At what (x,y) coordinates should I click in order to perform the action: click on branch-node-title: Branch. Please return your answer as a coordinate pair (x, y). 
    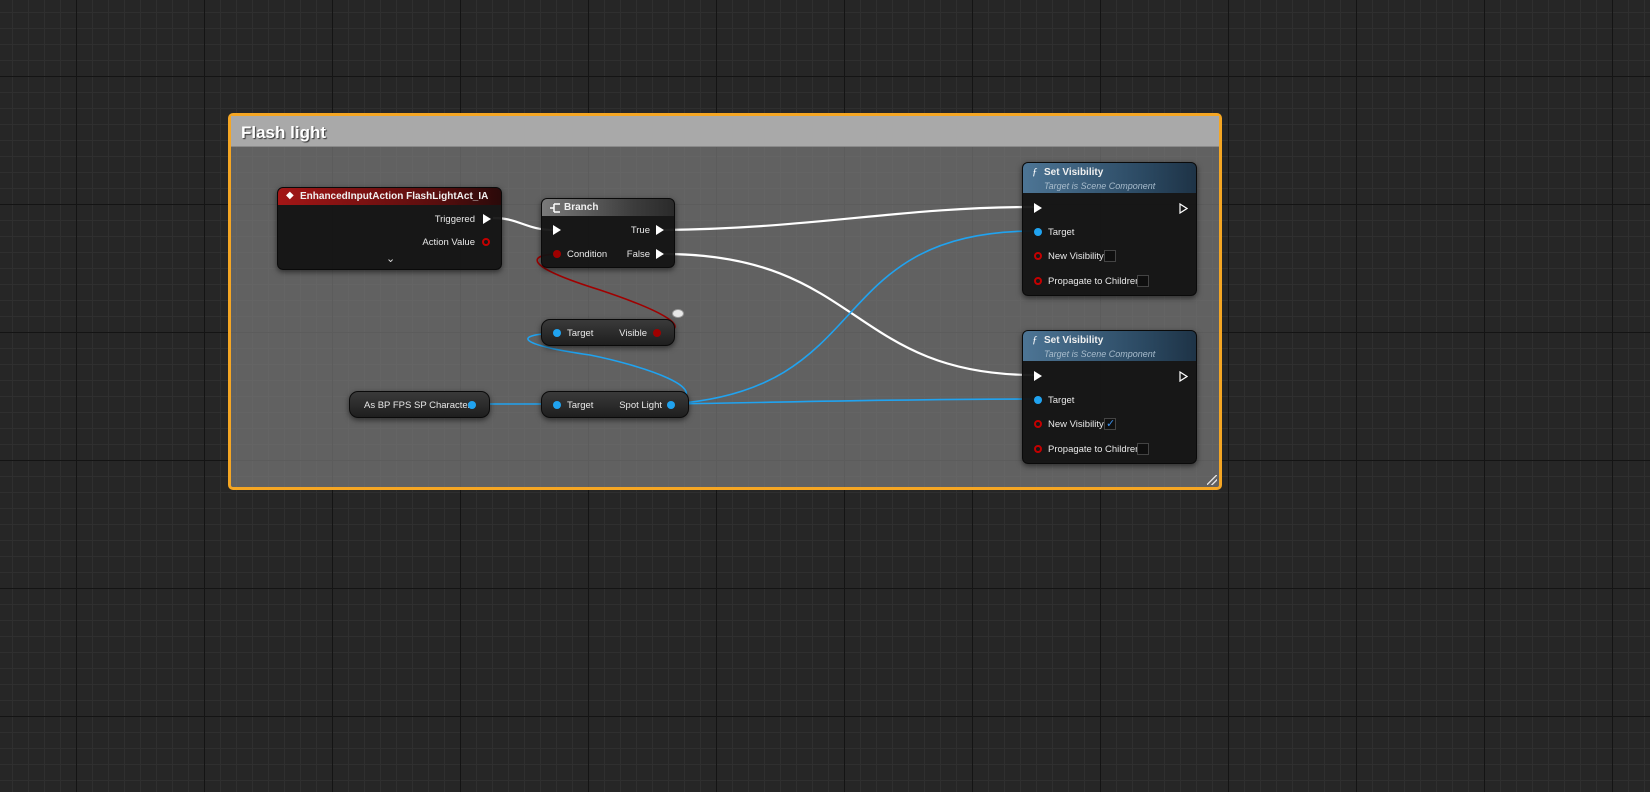
    Looking at the image, I should click on (581, 207).